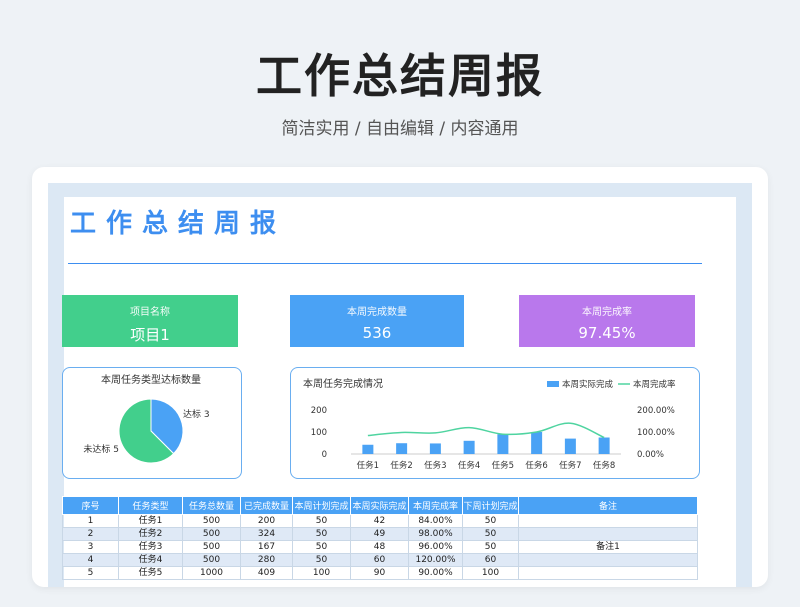 The width and height of the screenshot is (800, 607). Describe the element at coordinates (401, 465) in the screenshot. I see `x-tick-label: 任务2` at that location.